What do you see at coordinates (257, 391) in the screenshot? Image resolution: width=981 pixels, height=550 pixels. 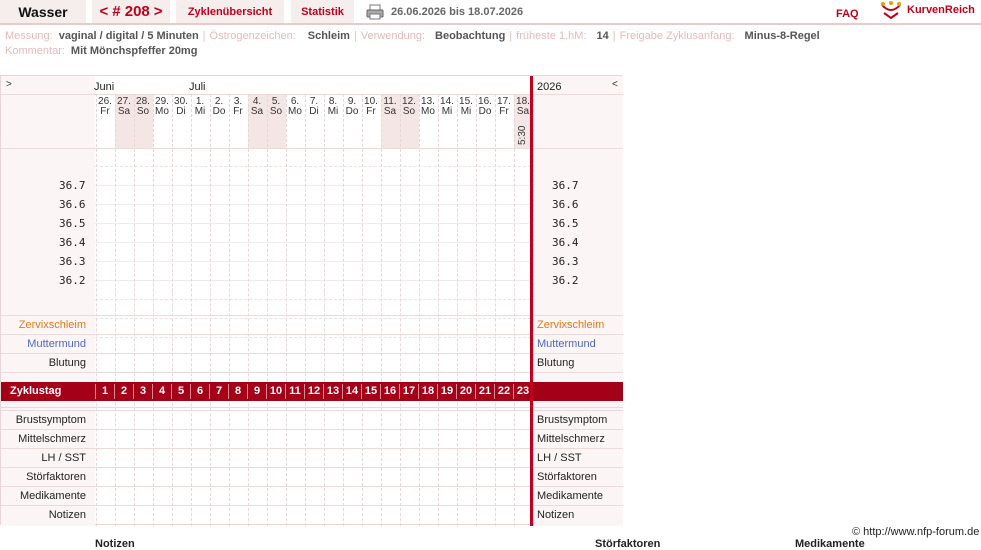 I see `cycle-day-number: 9` at bounding box center [257, 391].